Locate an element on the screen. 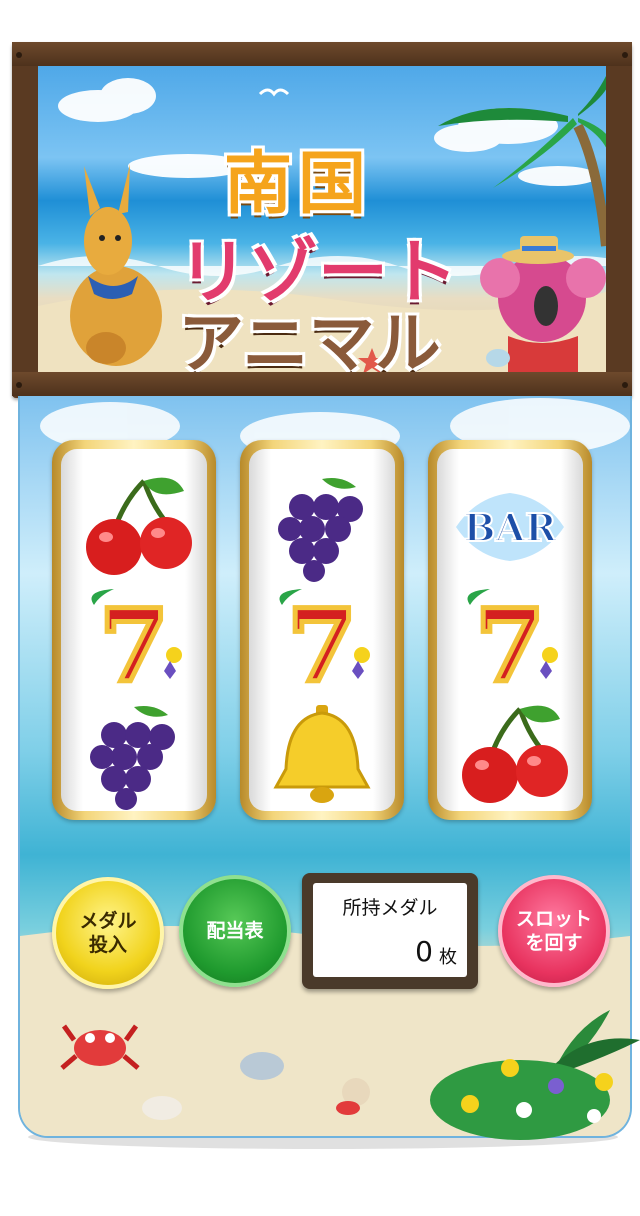 The height and width of the screenshot is (1216, 640). svg-text: BAR is located at coordinates (510, 527).